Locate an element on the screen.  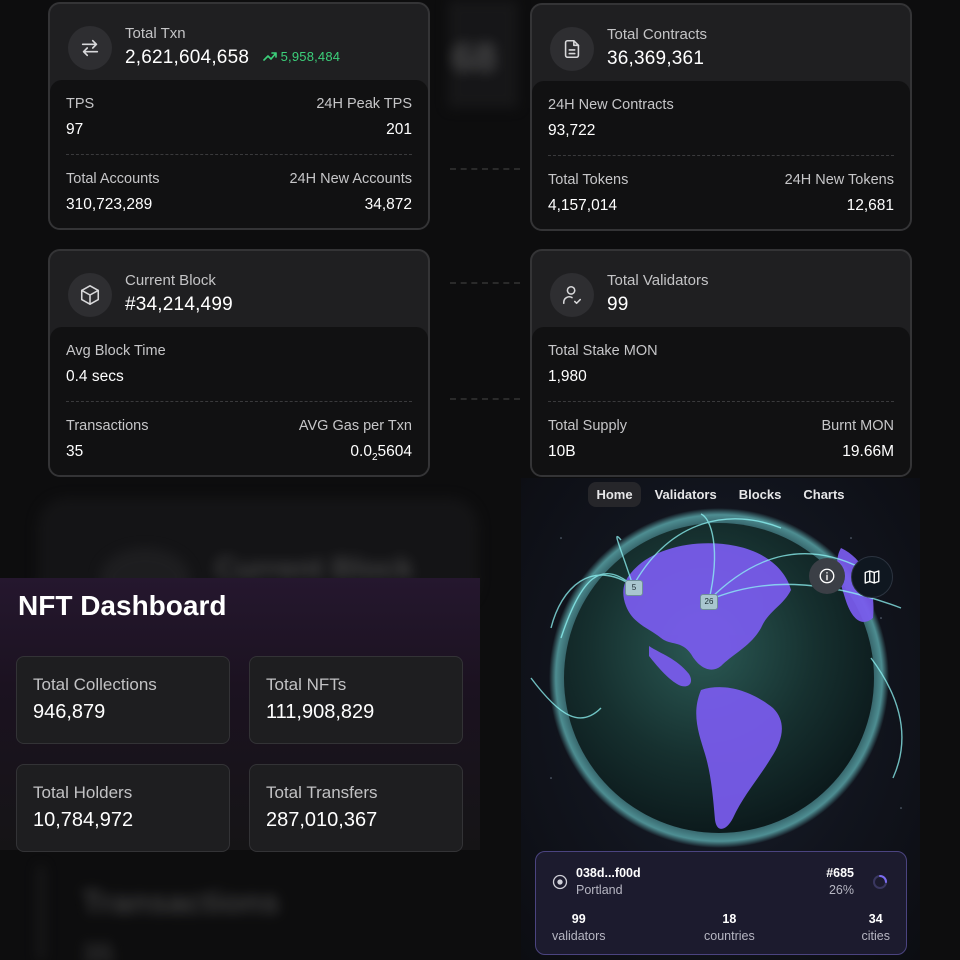
transactions-cell: Transactions 35 is located at coordinates (107, 439).